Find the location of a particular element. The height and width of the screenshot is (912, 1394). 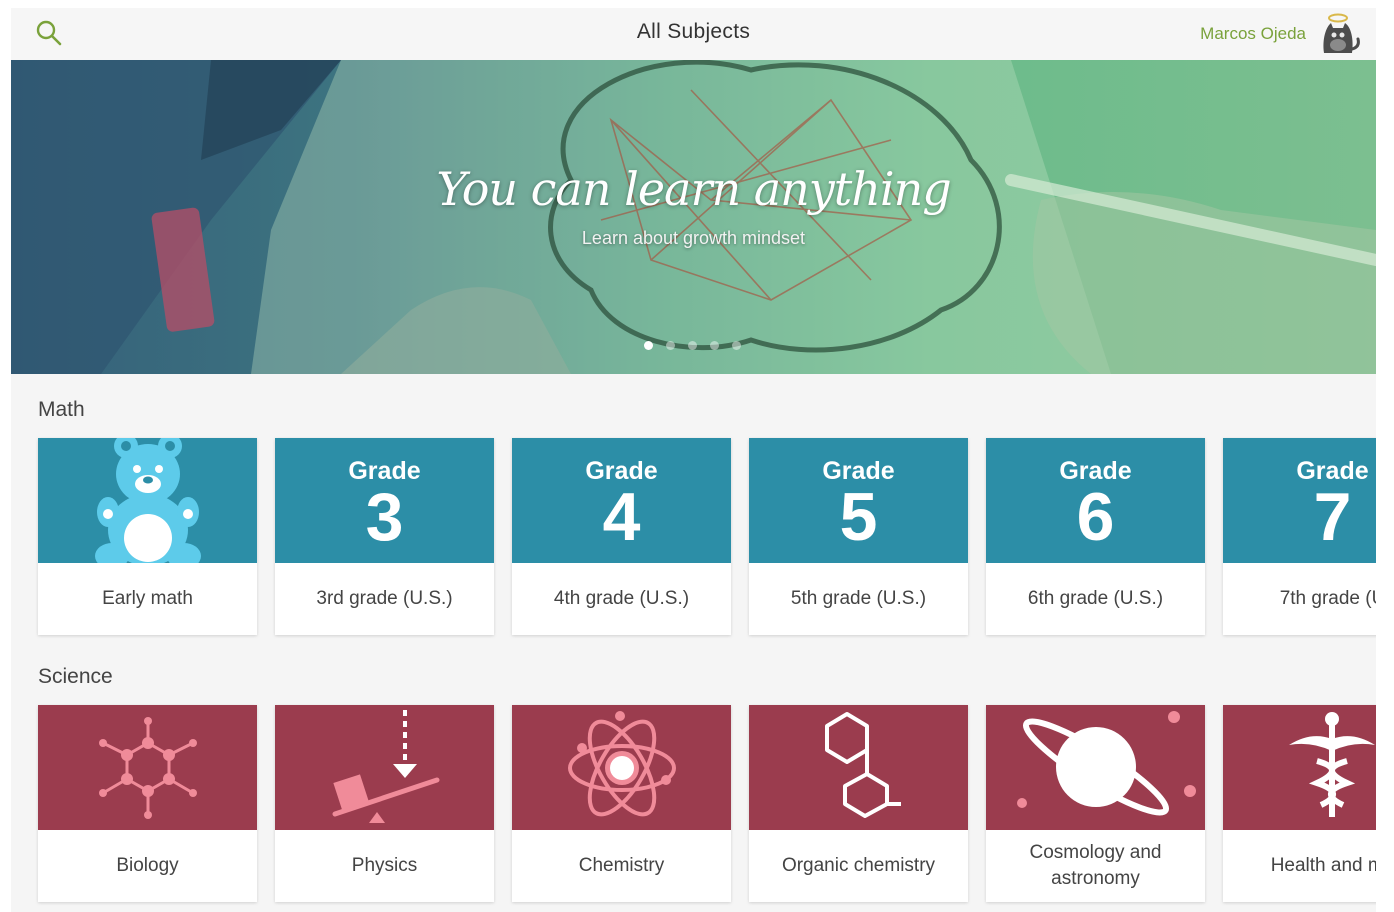

section-title-math: Math is located at coordinates (61, 409).